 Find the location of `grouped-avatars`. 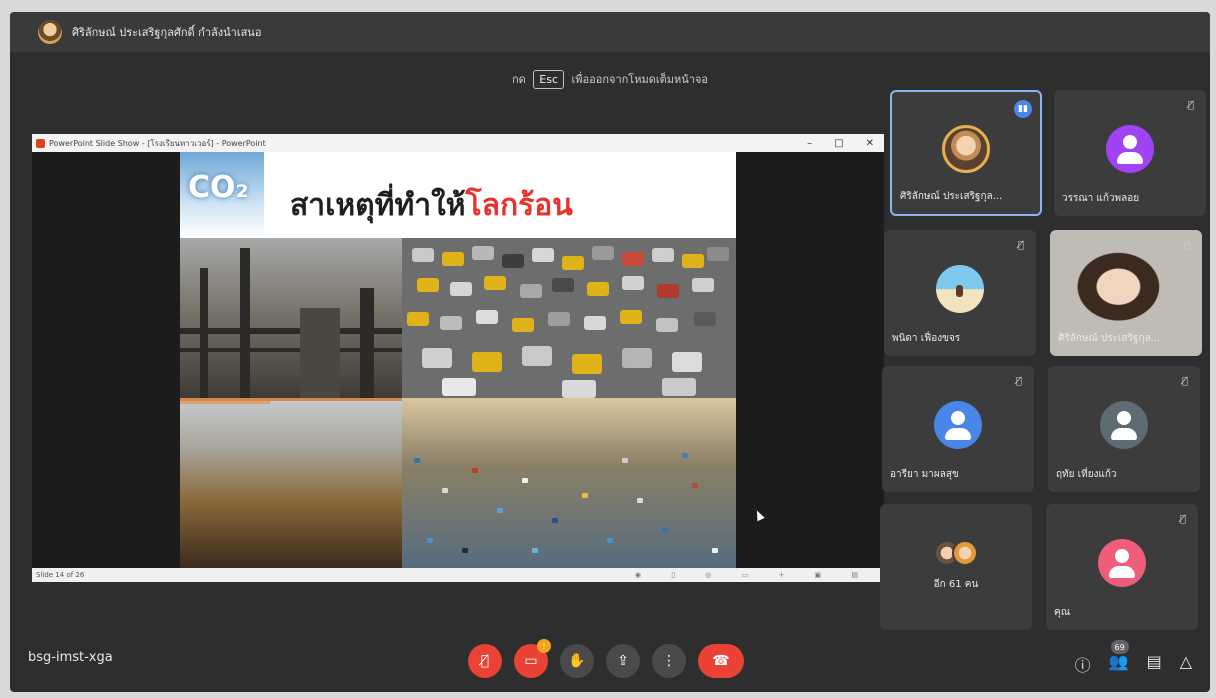

grouped-avatars is located at coordinates (956, 553).